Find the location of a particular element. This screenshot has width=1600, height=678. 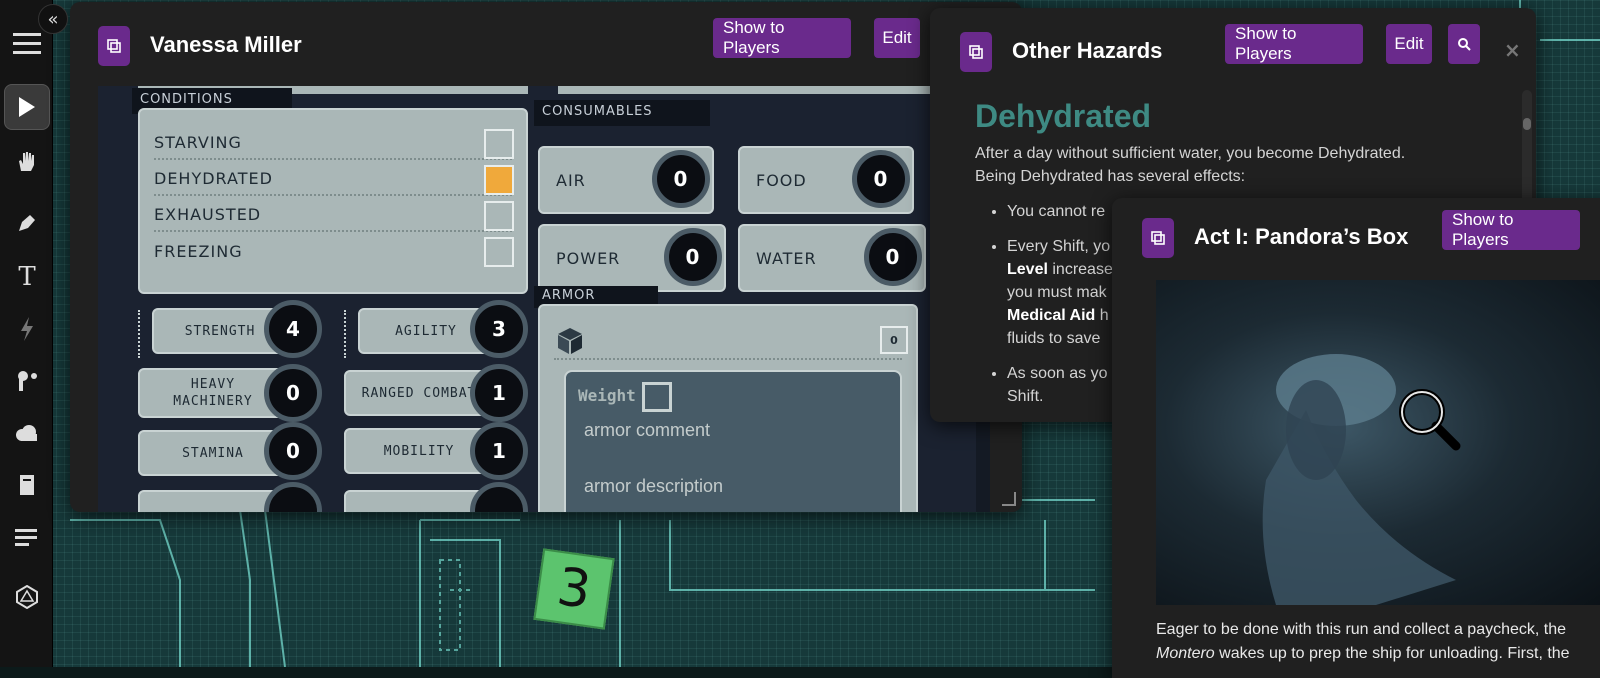

consumable-power: POWER 0 is located at coordinates (632, 258).